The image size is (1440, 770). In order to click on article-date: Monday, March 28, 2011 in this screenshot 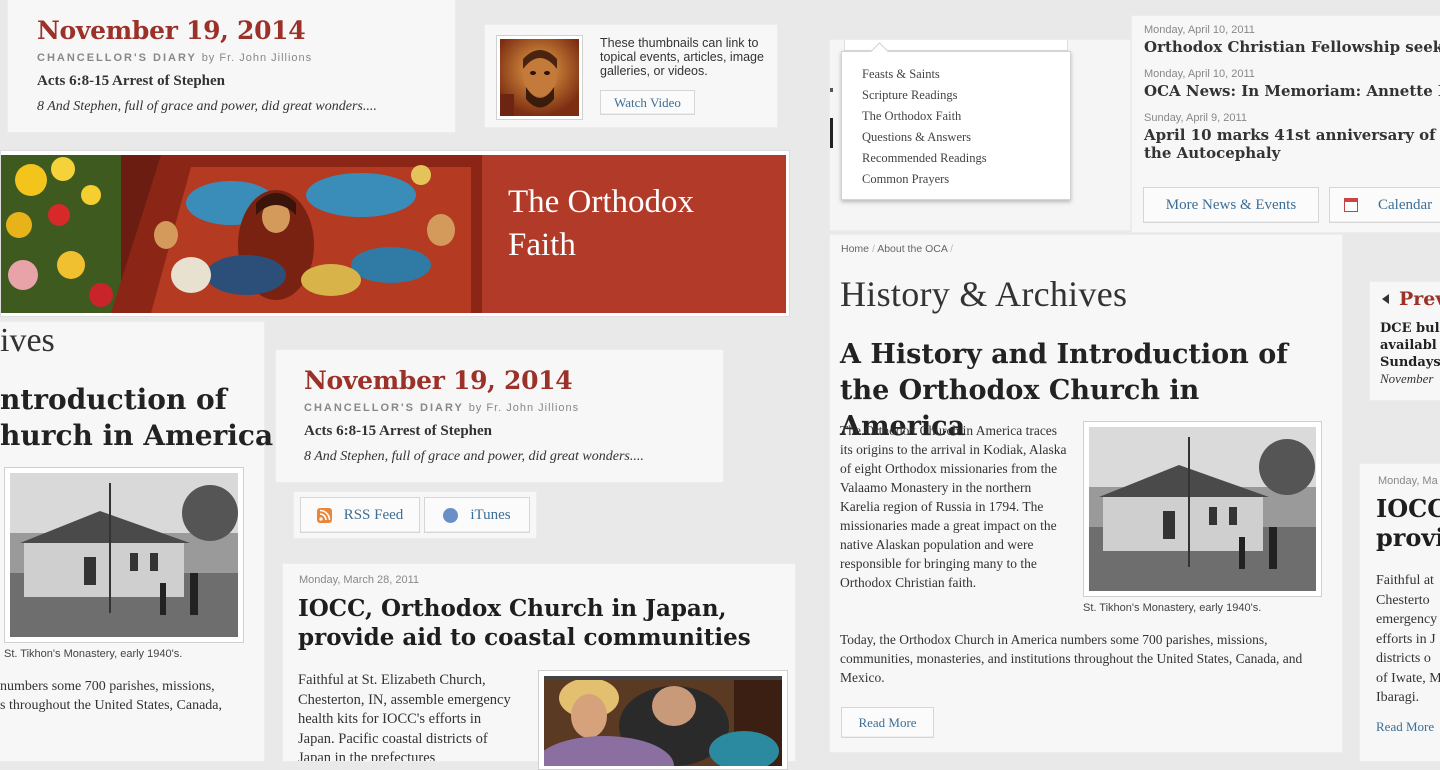, I will do `click(359, 580)`.